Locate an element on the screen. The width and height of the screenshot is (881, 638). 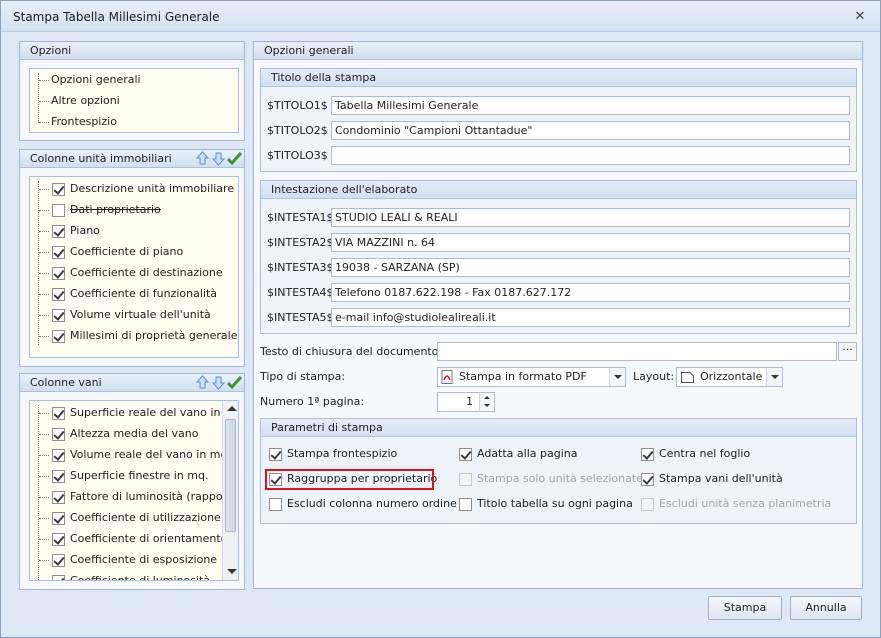
vani-column-item: Coefficiente di utilizzazione is located at coordinates (136, 518).